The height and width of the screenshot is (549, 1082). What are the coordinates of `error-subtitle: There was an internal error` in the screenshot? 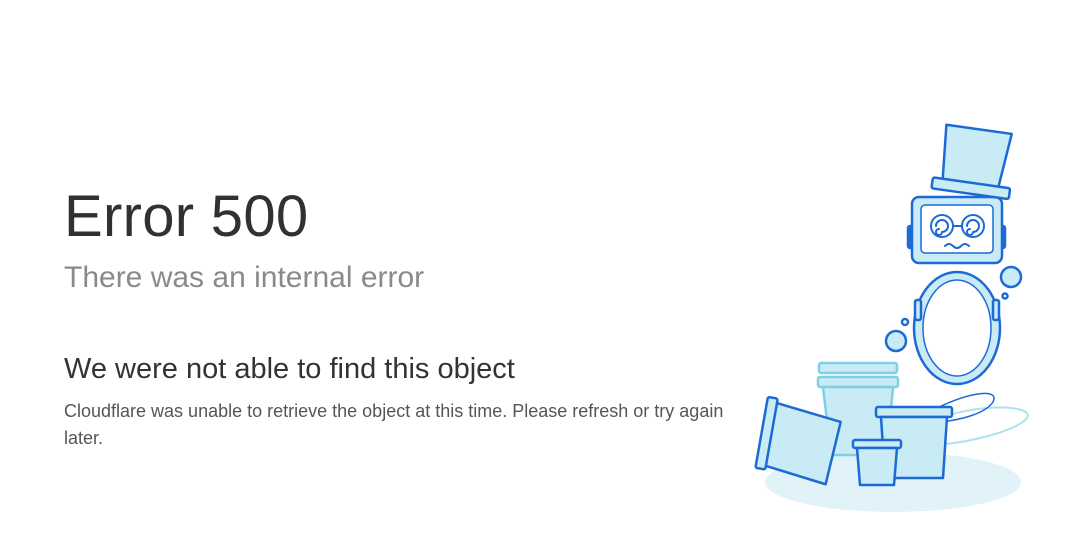 It's located at (244, 277).